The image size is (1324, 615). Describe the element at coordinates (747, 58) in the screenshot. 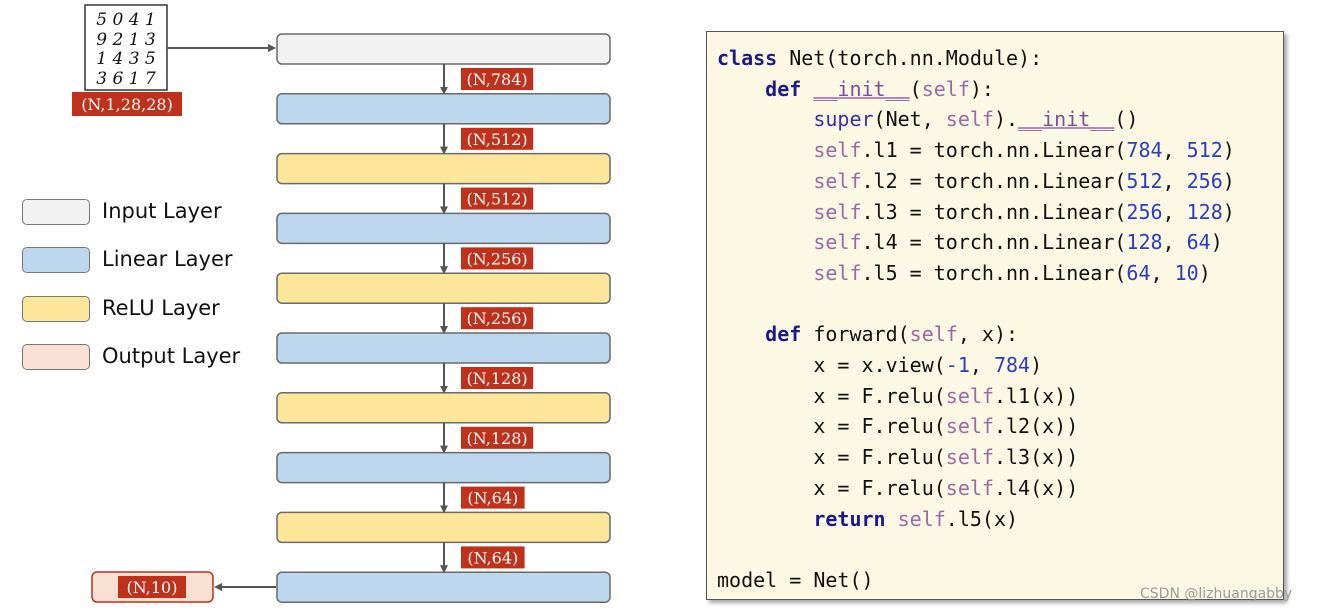

I see `keyword-class: class` at that location.